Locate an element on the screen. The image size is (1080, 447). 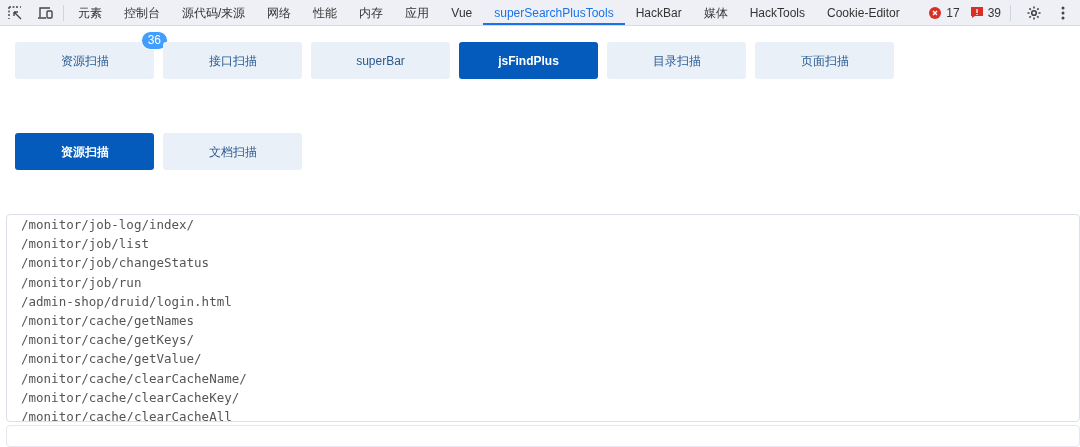
result-line: /monitor/job/changeStatus is located at coordinates (115, 263).